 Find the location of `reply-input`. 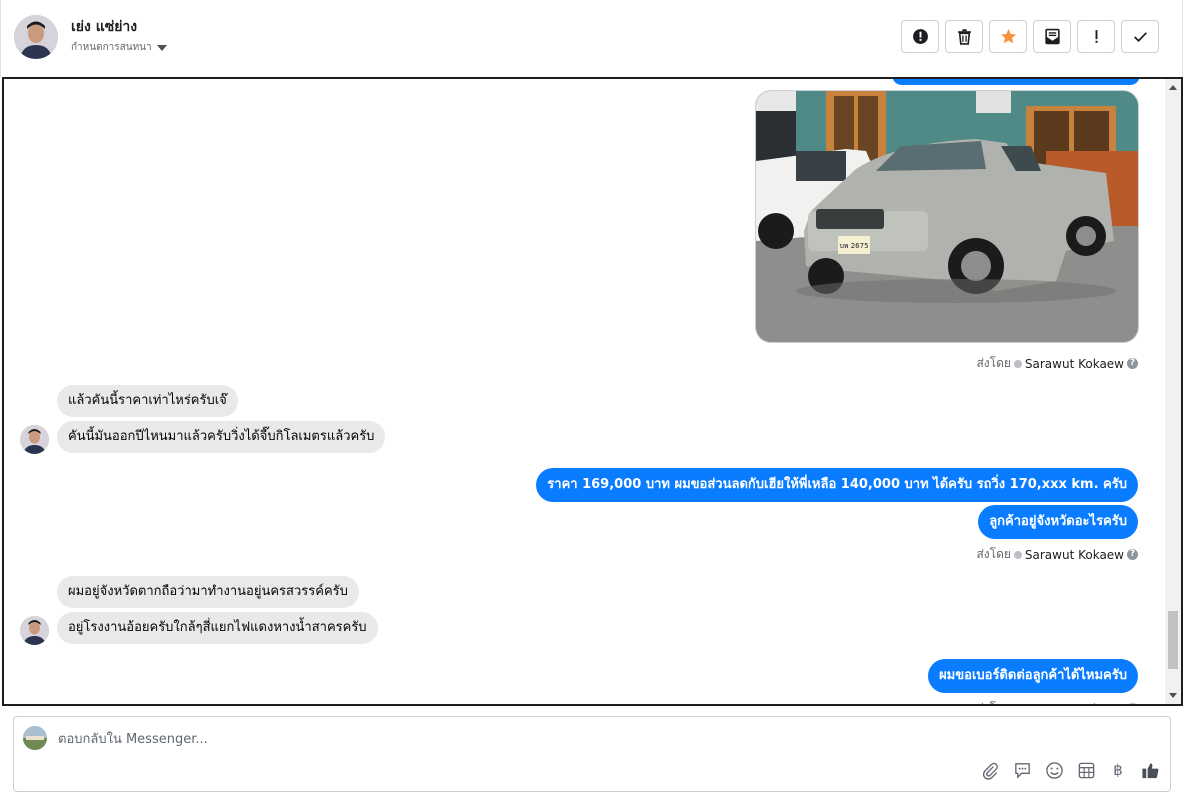

reply-input is located at coordinates (408, 739).